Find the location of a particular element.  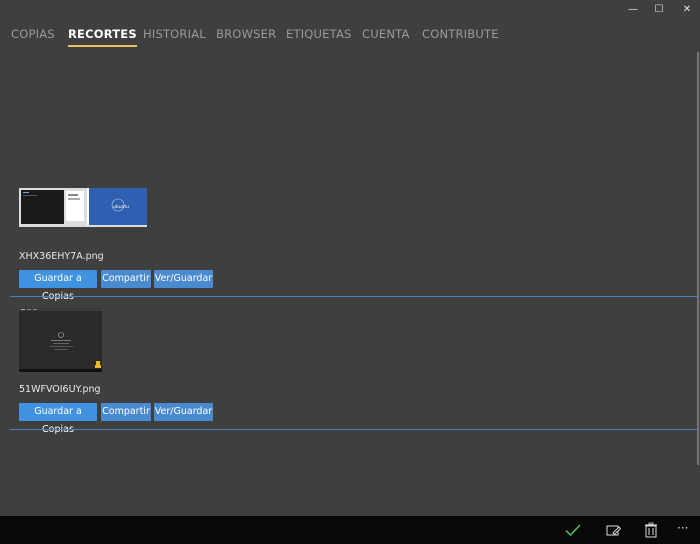

accept-button is located at coordinates (573, 530).